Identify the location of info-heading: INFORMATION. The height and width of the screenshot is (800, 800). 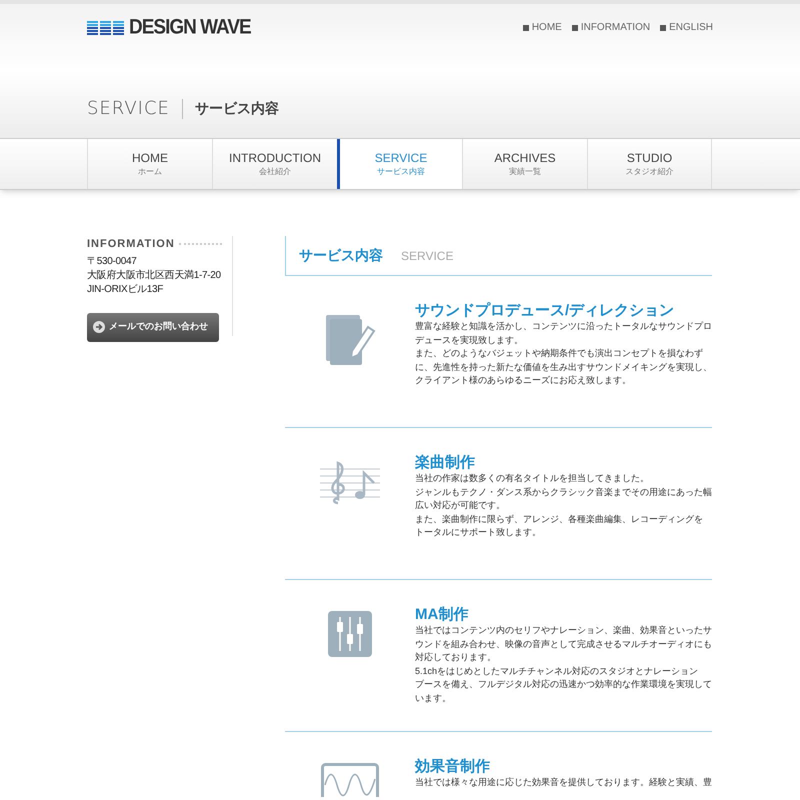
(131, 244).